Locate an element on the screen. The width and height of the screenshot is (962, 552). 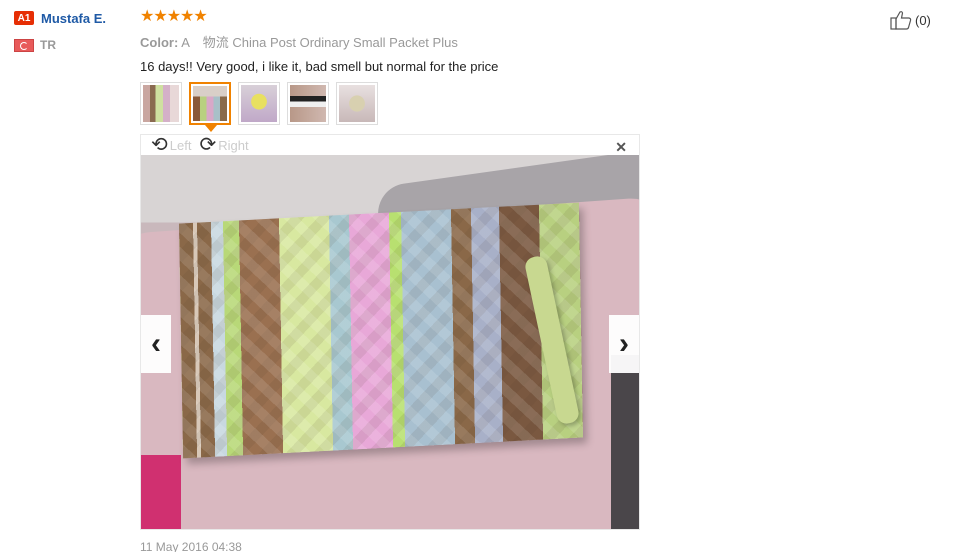
reviewer-row: A1 Mustafa E. is located at coordinates (74, 18).